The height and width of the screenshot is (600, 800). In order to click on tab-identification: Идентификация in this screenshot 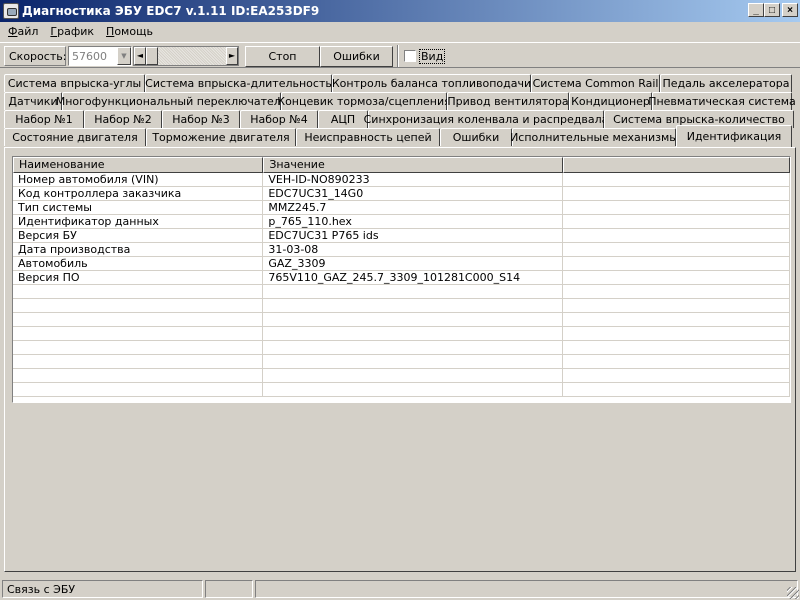, I will do `click(734, 136)`.